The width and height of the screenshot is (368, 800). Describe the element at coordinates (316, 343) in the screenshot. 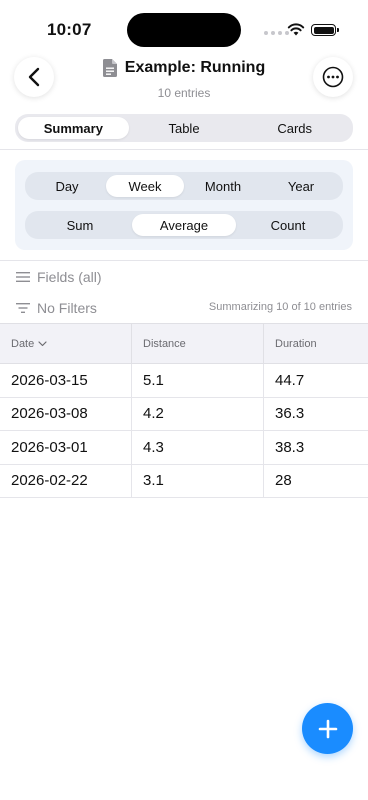

I see `column-header-duration: Duration` at that location.